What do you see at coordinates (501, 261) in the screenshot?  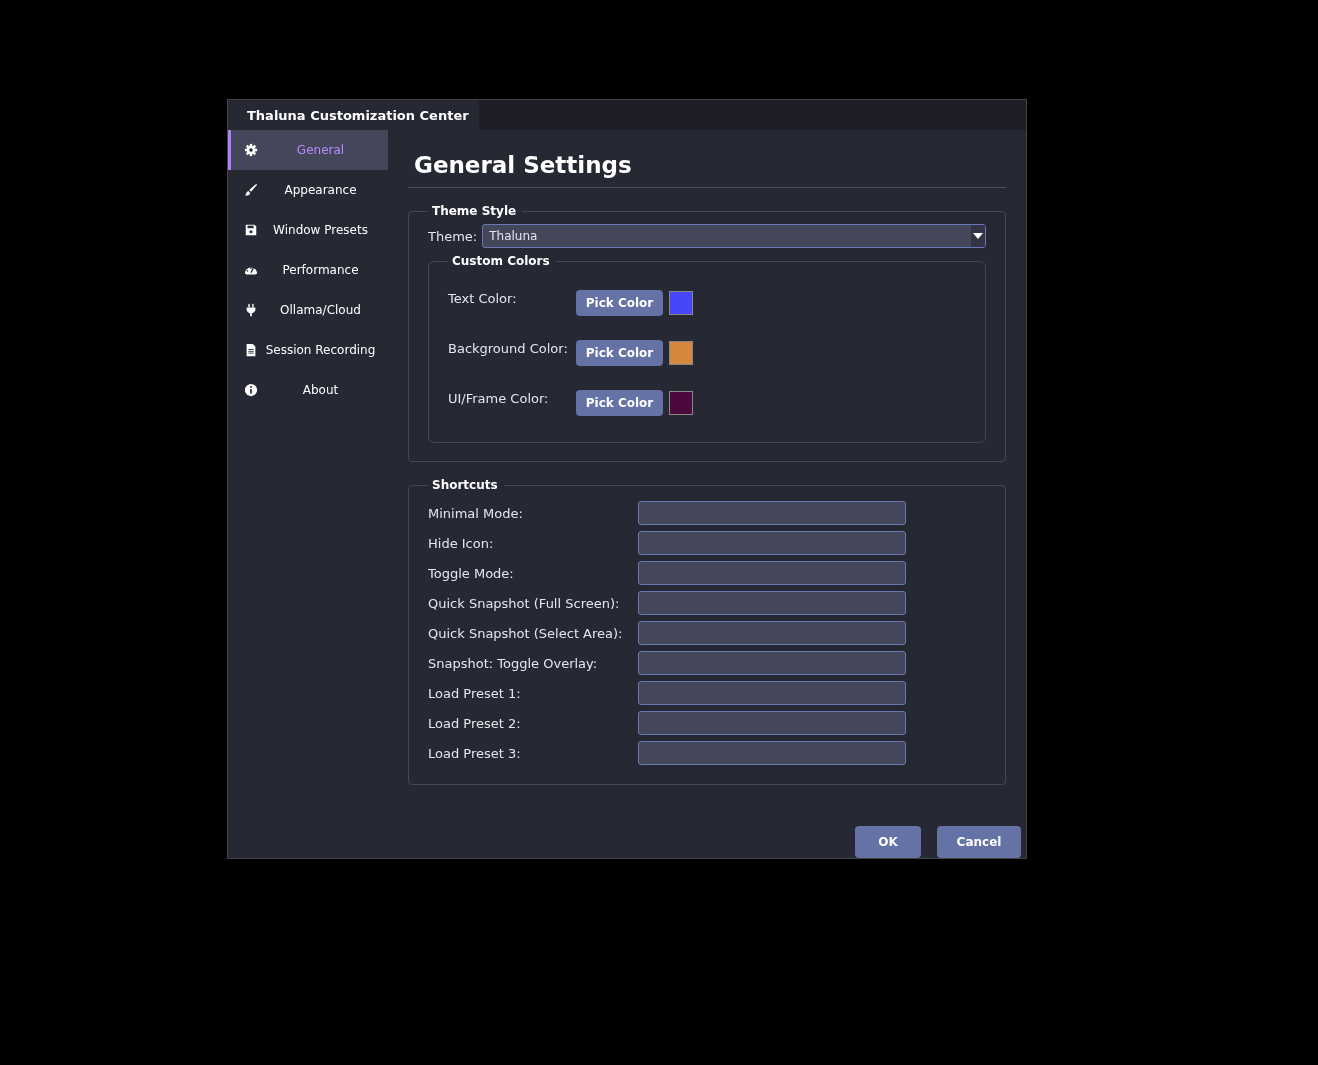 I see `group-title: Custom Colors` at bounding box center [501, 261].